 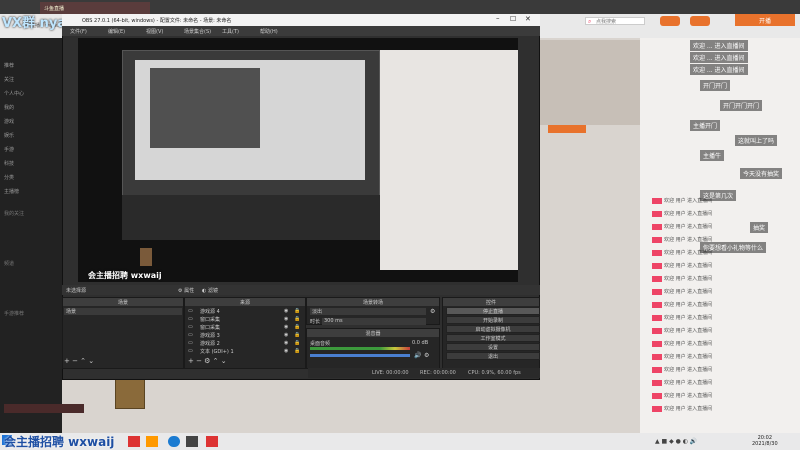 I want to click on subscribe-button, so click(x=567, y=129).